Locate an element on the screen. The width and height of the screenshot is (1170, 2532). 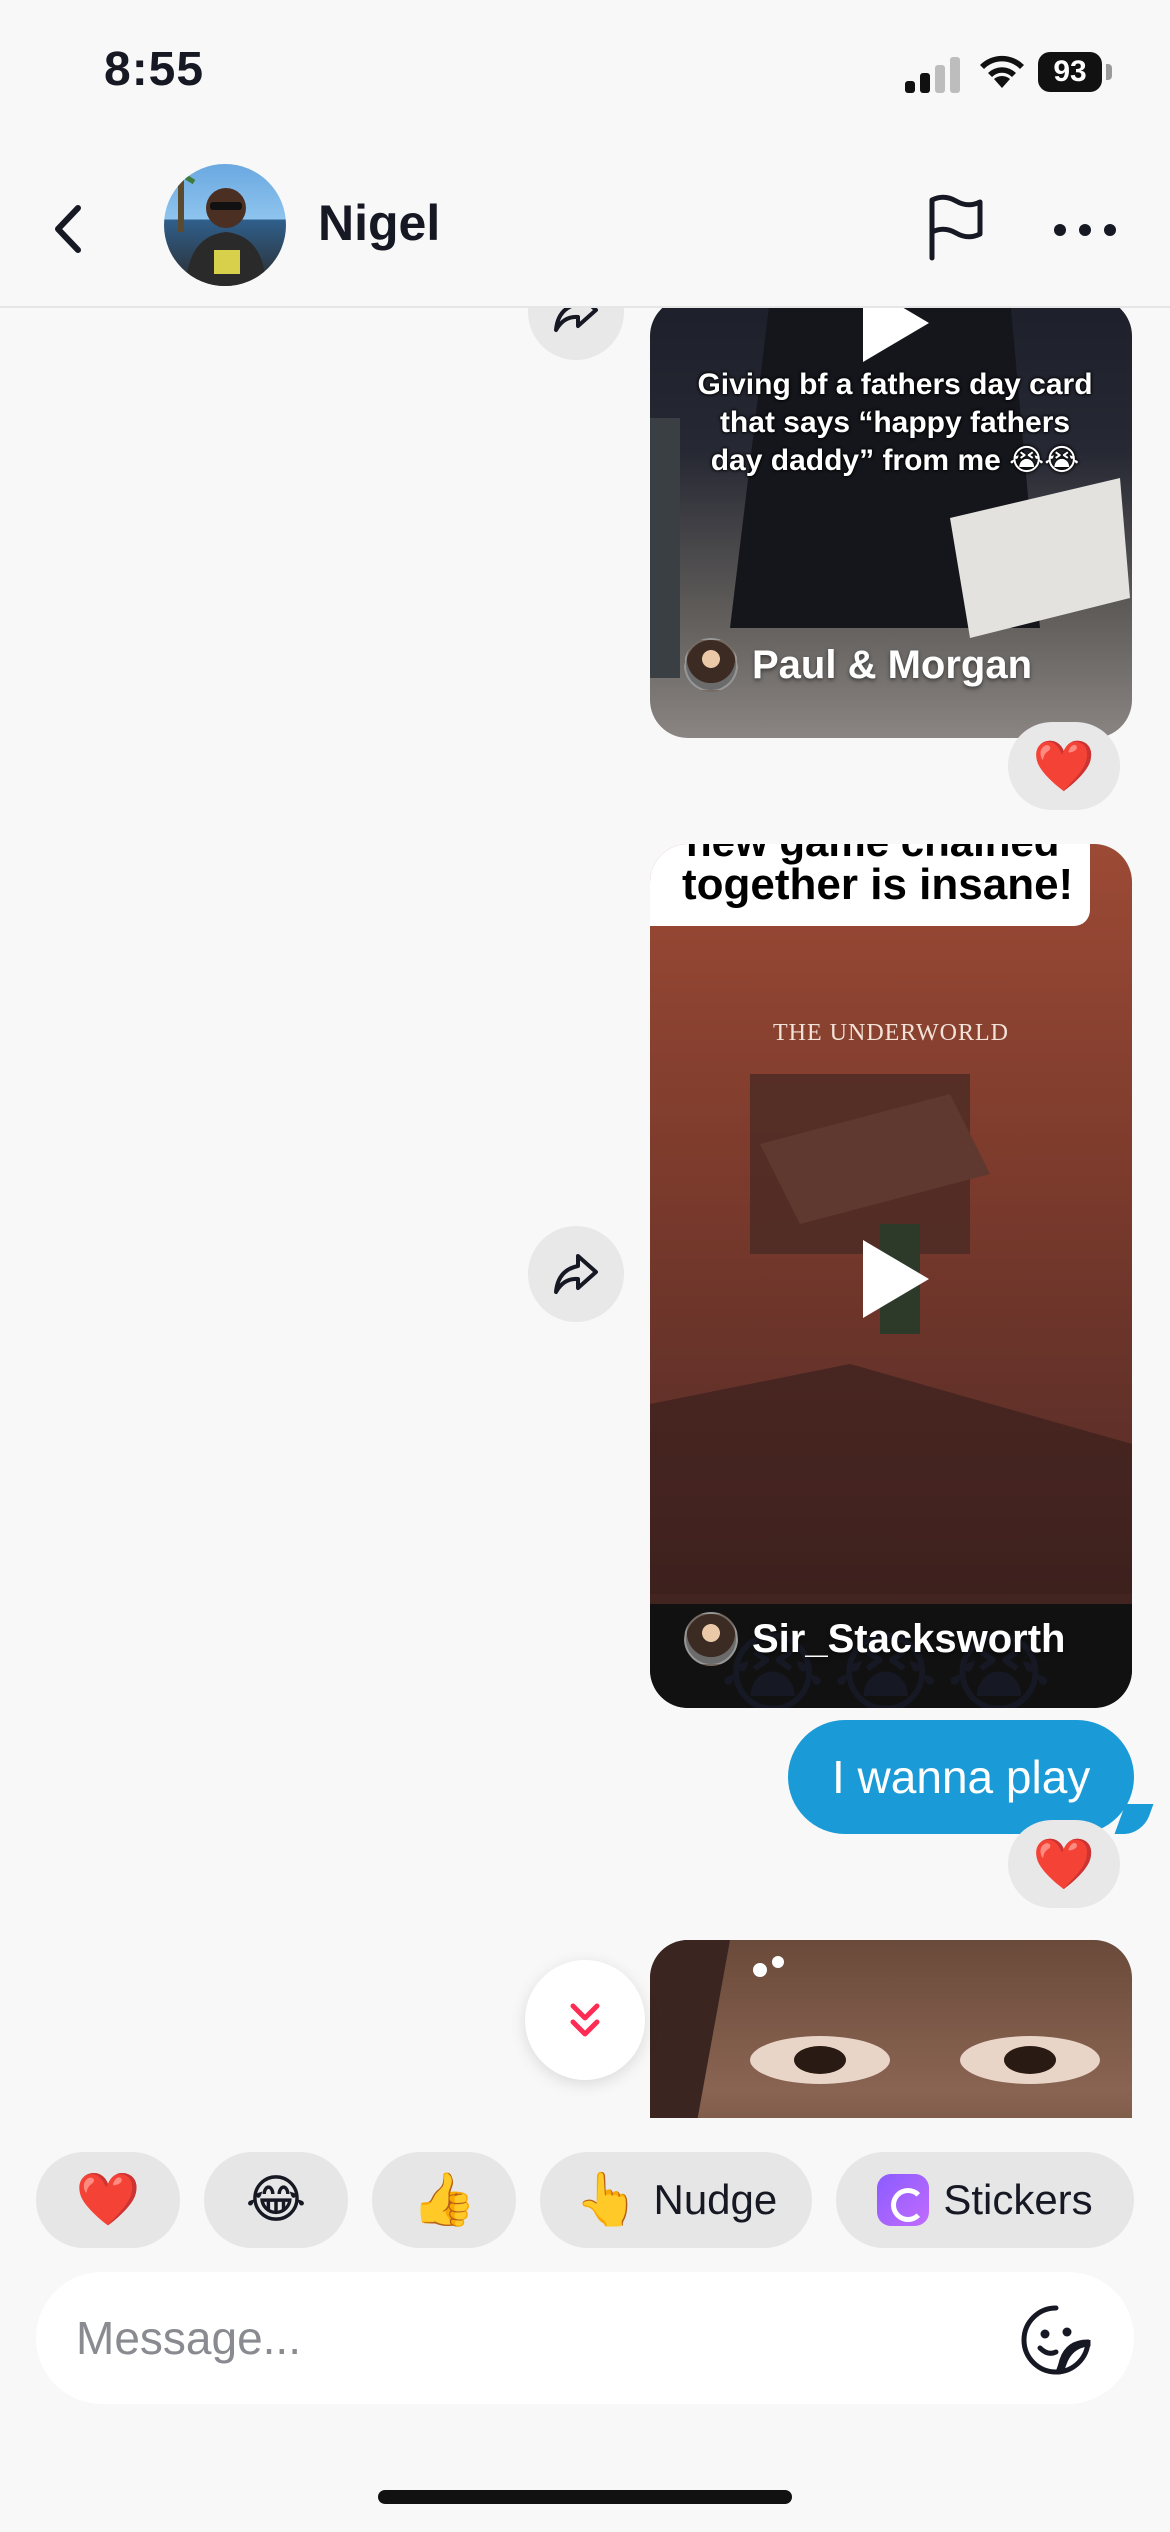
signal-icon is located at coordinates (933, 74).